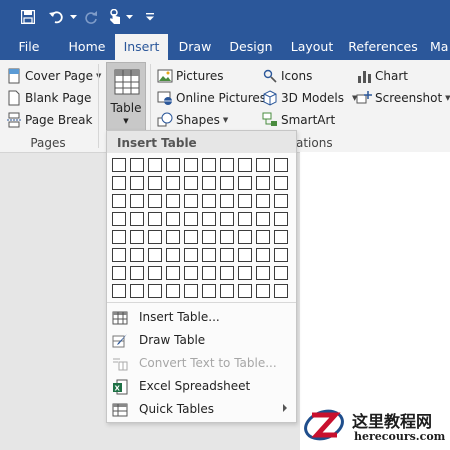  I want to click on draw-table-menu-item: Draw Table, so click(201, 341).